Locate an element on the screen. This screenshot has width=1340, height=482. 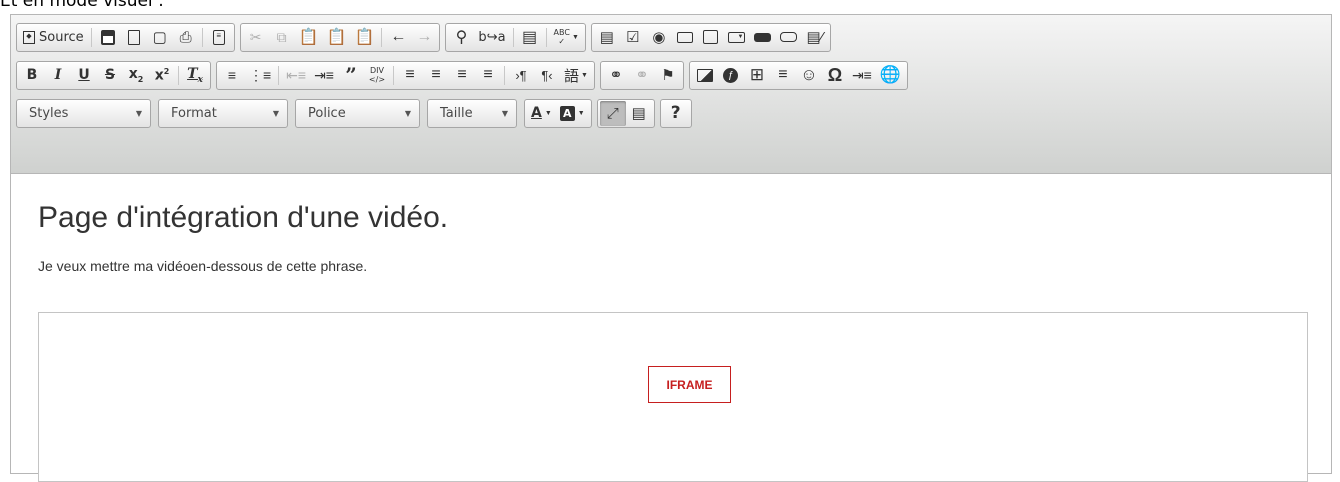
italic-button: I is located at coordinates (58, 75).